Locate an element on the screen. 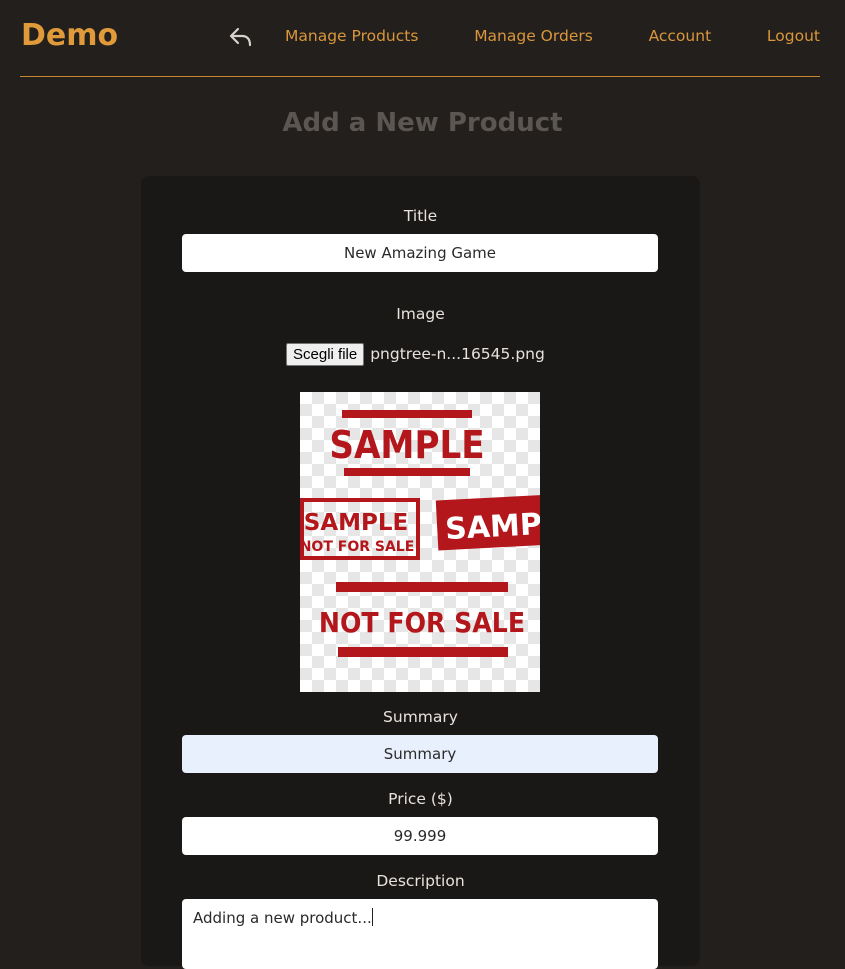 The image size is (845, 969). nav-logout: Logout is located at coordinates (793, 36).